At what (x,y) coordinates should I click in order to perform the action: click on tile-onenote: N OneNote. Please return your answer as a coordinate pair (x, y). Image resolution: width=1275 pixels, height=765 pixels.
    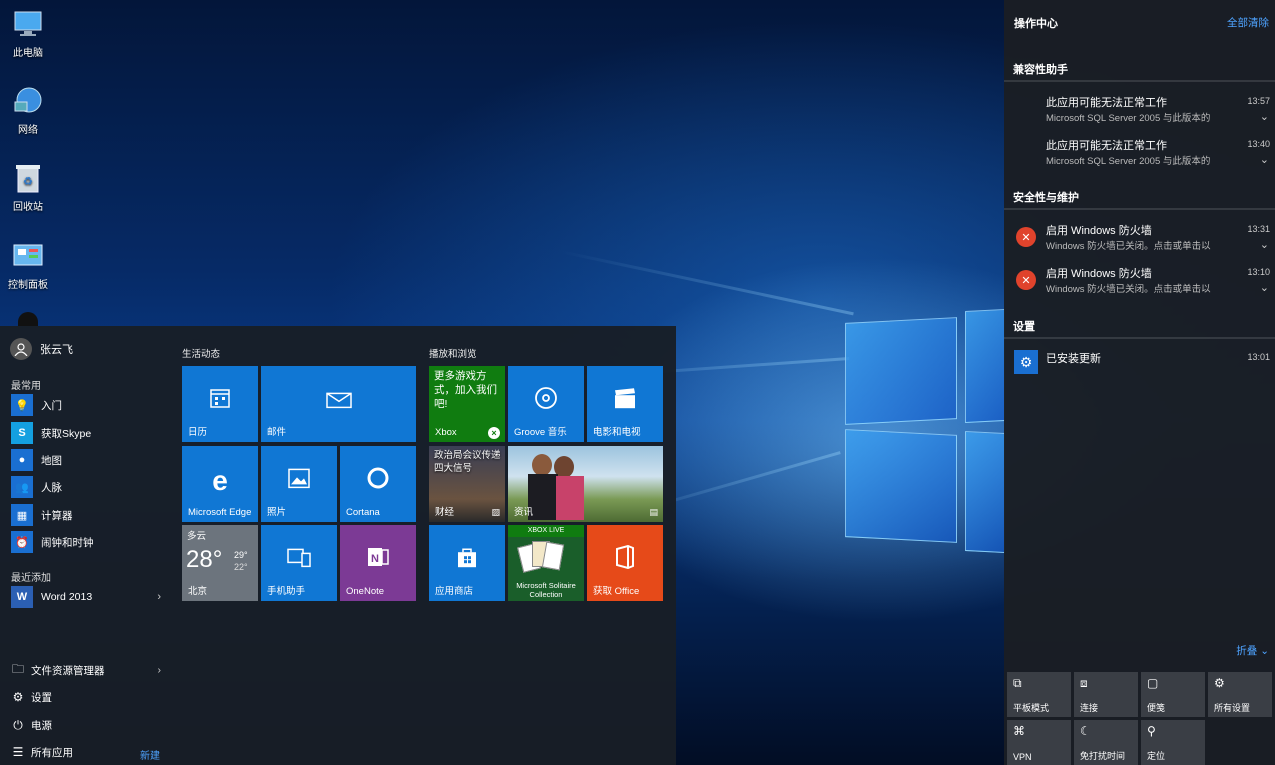
    Looking at the image, I should click on (378, 563).